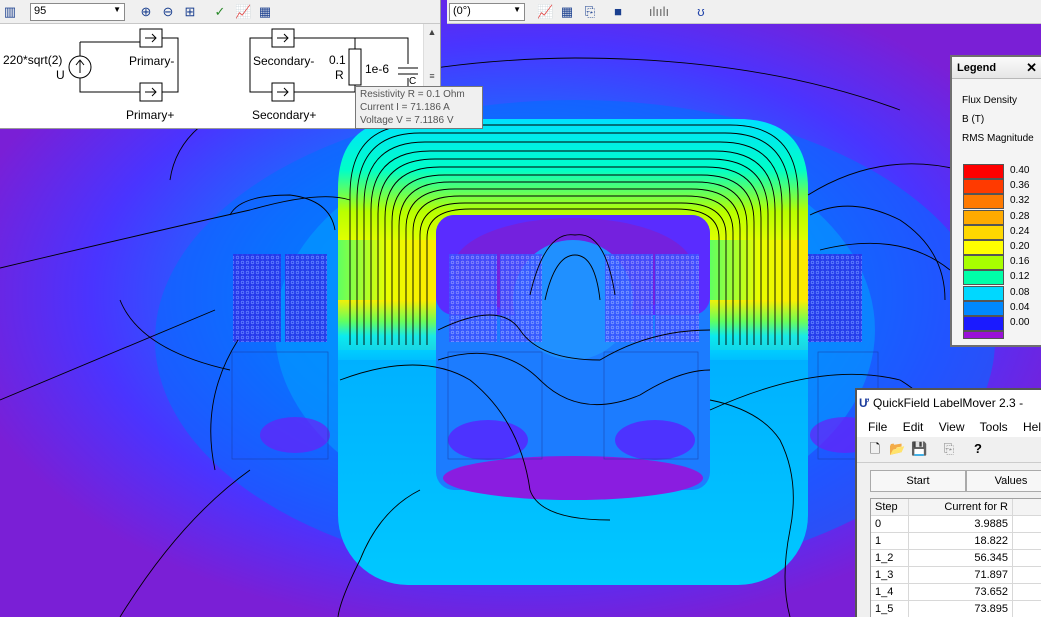 The width and height of the screenshot is (1041, 617). I want to click on menu-tools: Tools, so click(994, 427).